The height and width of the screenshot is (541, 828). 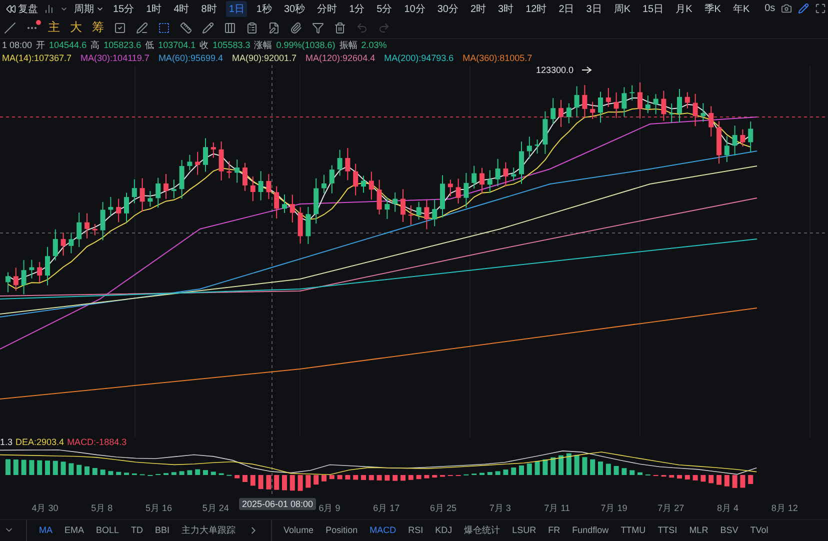 What do you see at coordinates (17, 45) in the screenshot?
I see `candle-time: 1 08:00` at bounding box center [17, 45].